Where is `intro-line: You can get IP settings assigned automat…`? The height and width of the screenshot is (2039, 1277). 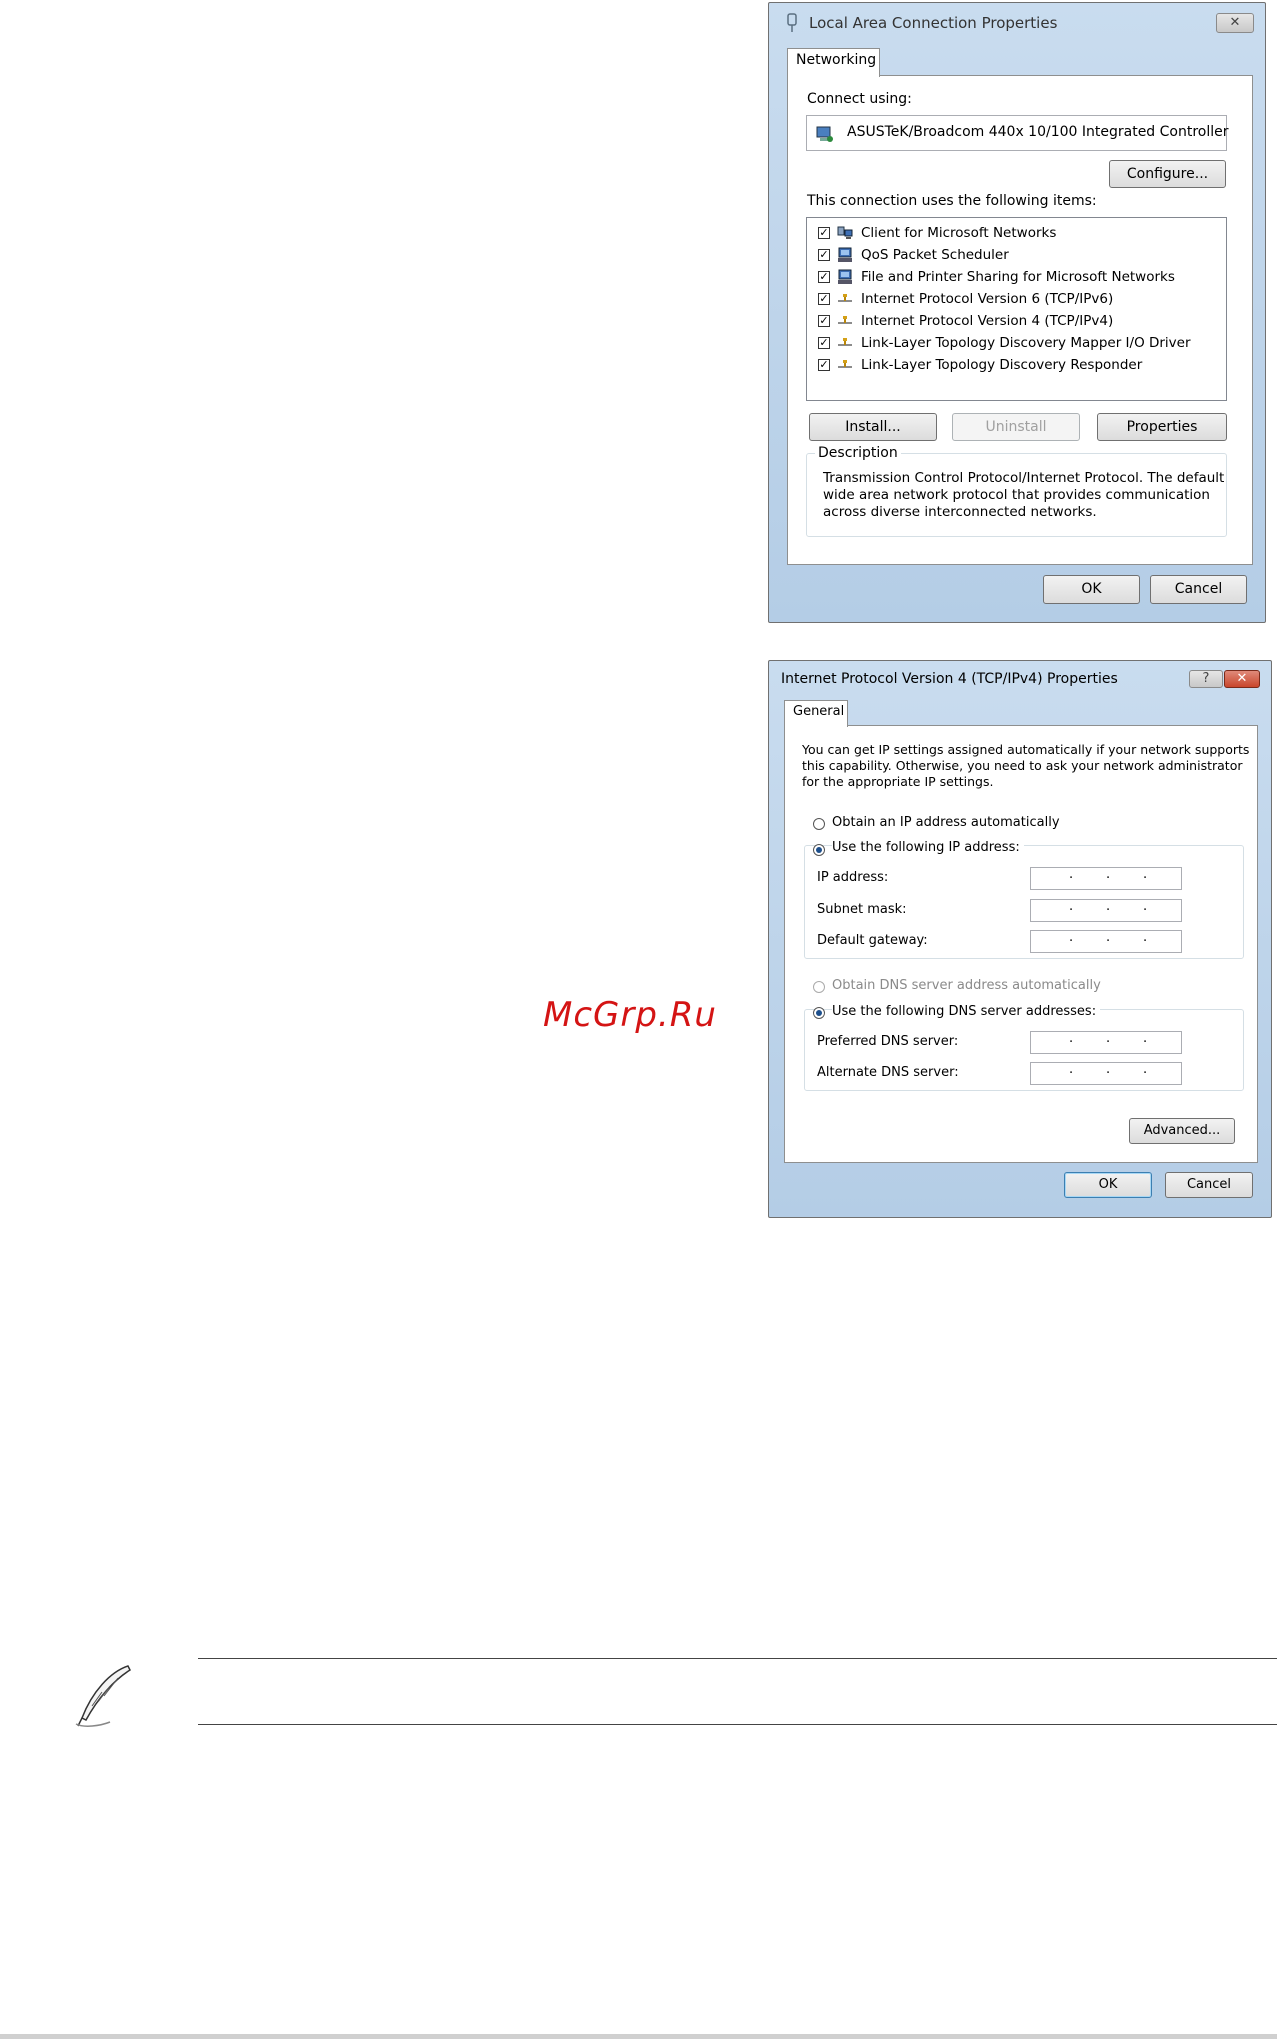
intro-line: You can get IP settings assigned automat… is located at coordinates (1026, 749).